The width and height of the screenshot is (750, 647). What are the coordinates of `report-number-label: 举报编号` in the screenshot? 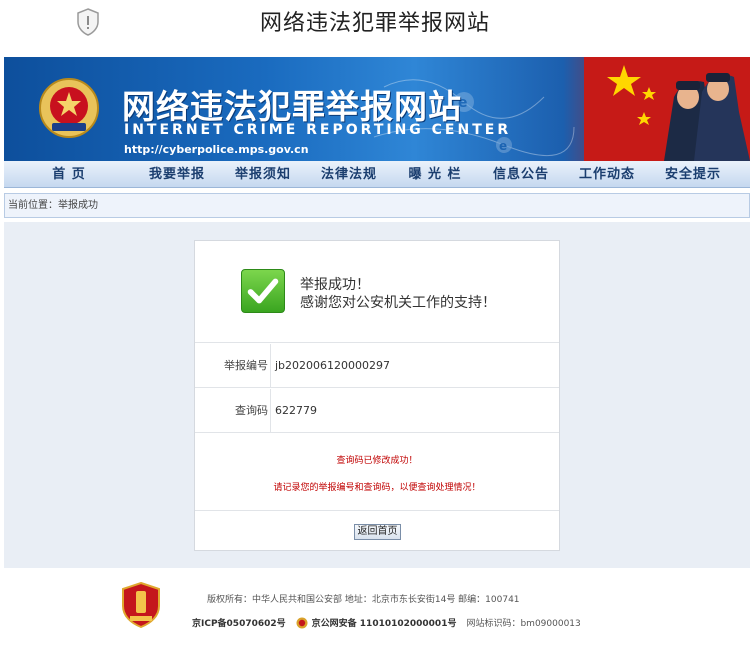 It's located at (233, 366).